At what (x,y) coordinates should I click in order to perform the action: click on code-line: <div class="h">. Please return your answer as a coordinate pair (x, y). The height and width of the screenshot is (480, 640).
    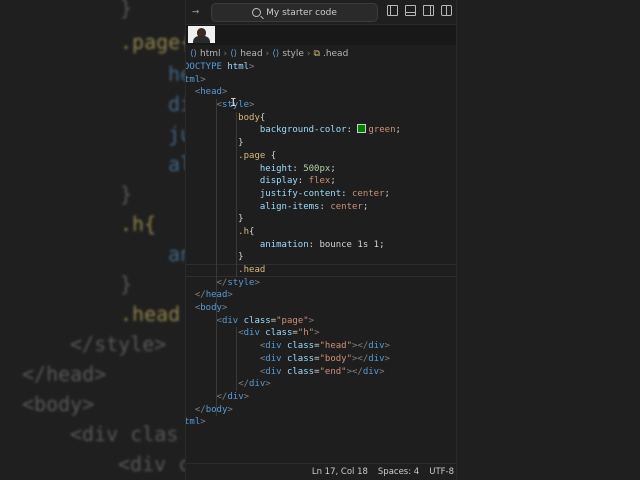
    Looking at the image, I should click on (321, 334).